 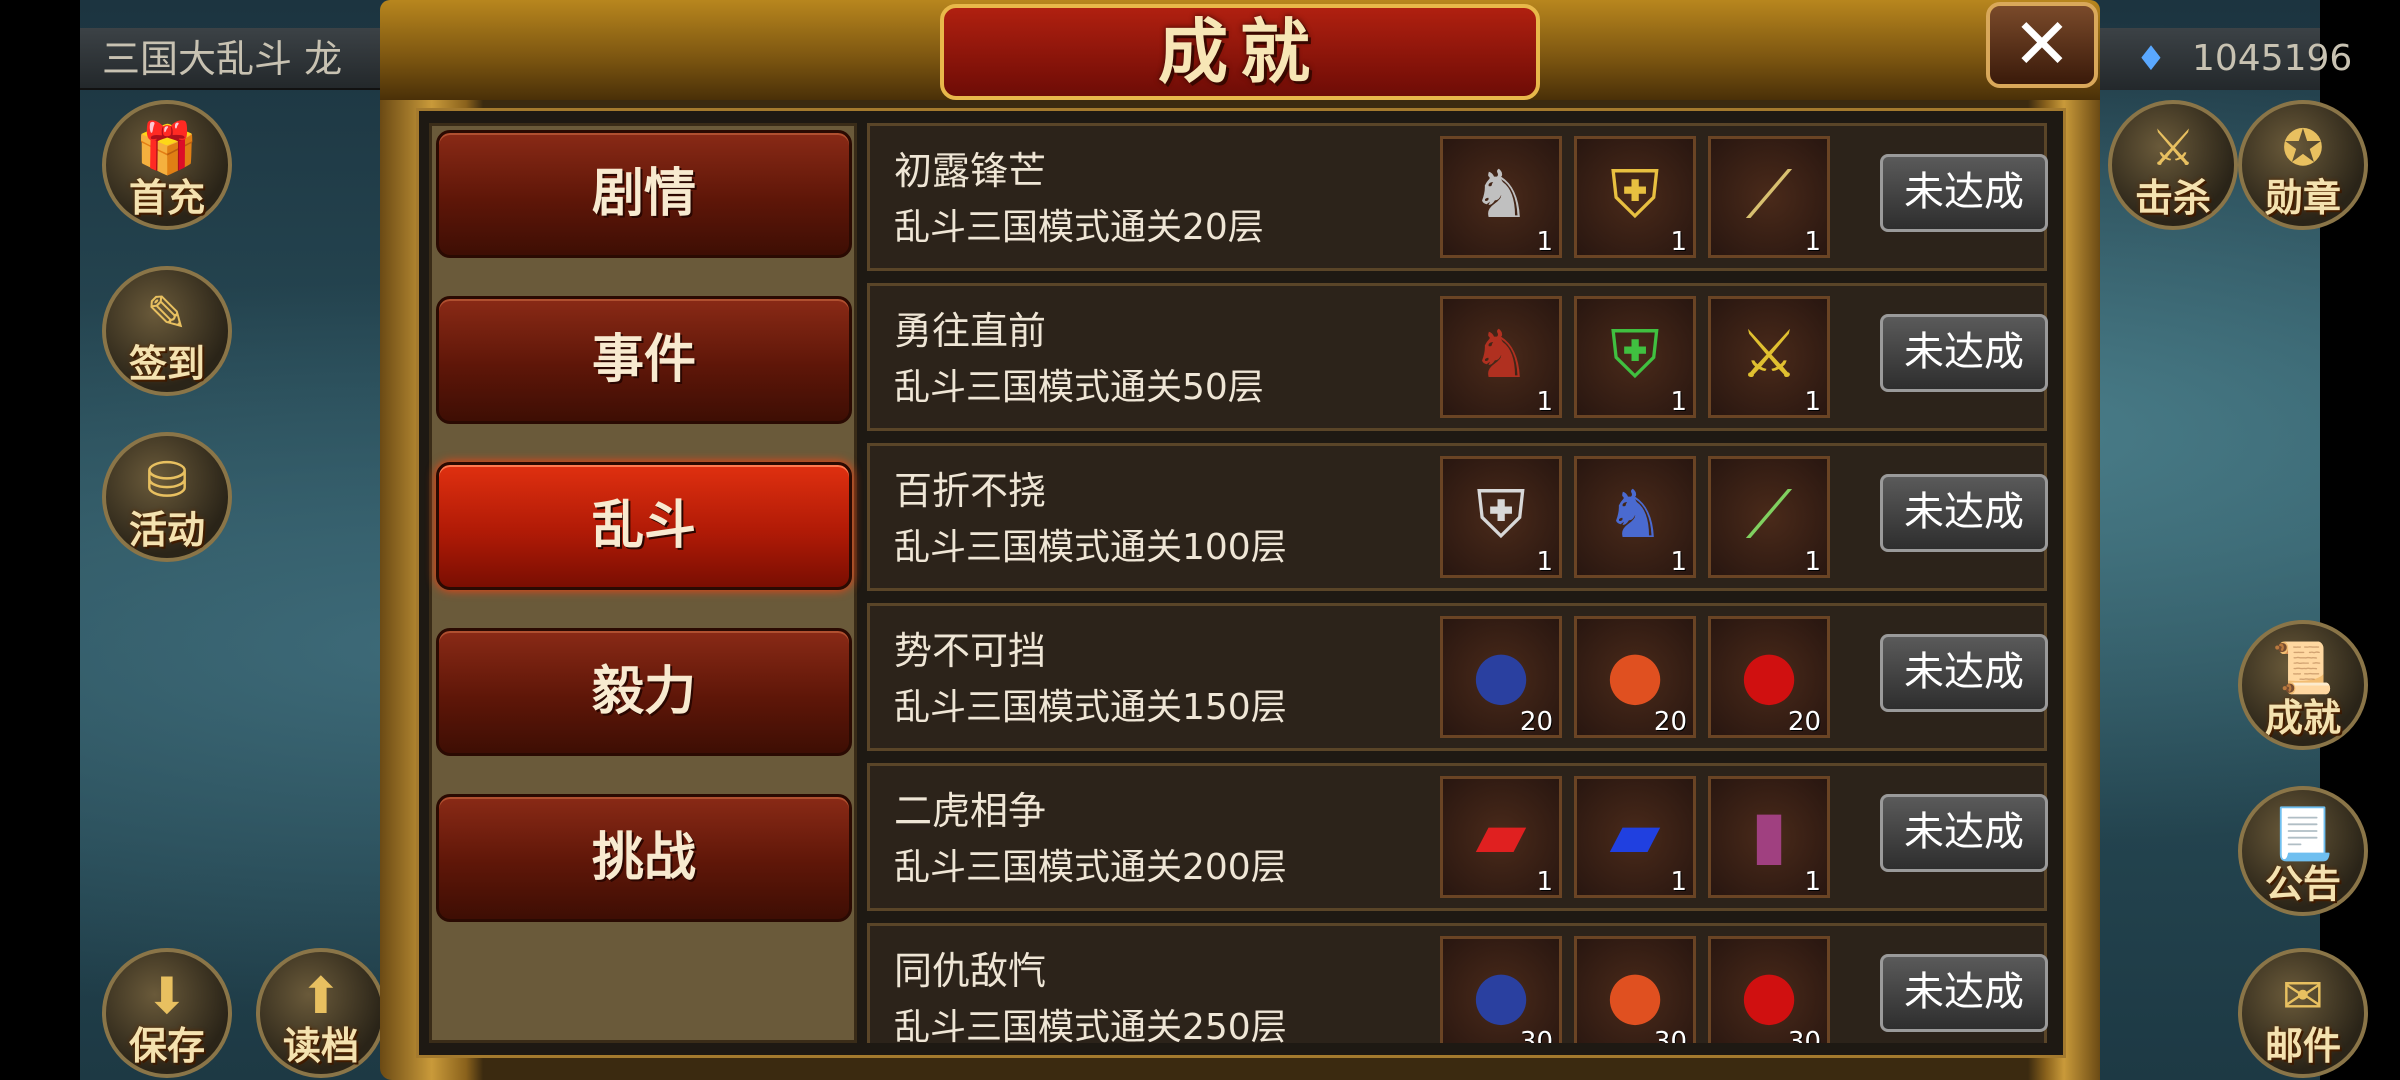 I want to click on achievement-name: 同仇敌忾, so click(x=970, y=971).